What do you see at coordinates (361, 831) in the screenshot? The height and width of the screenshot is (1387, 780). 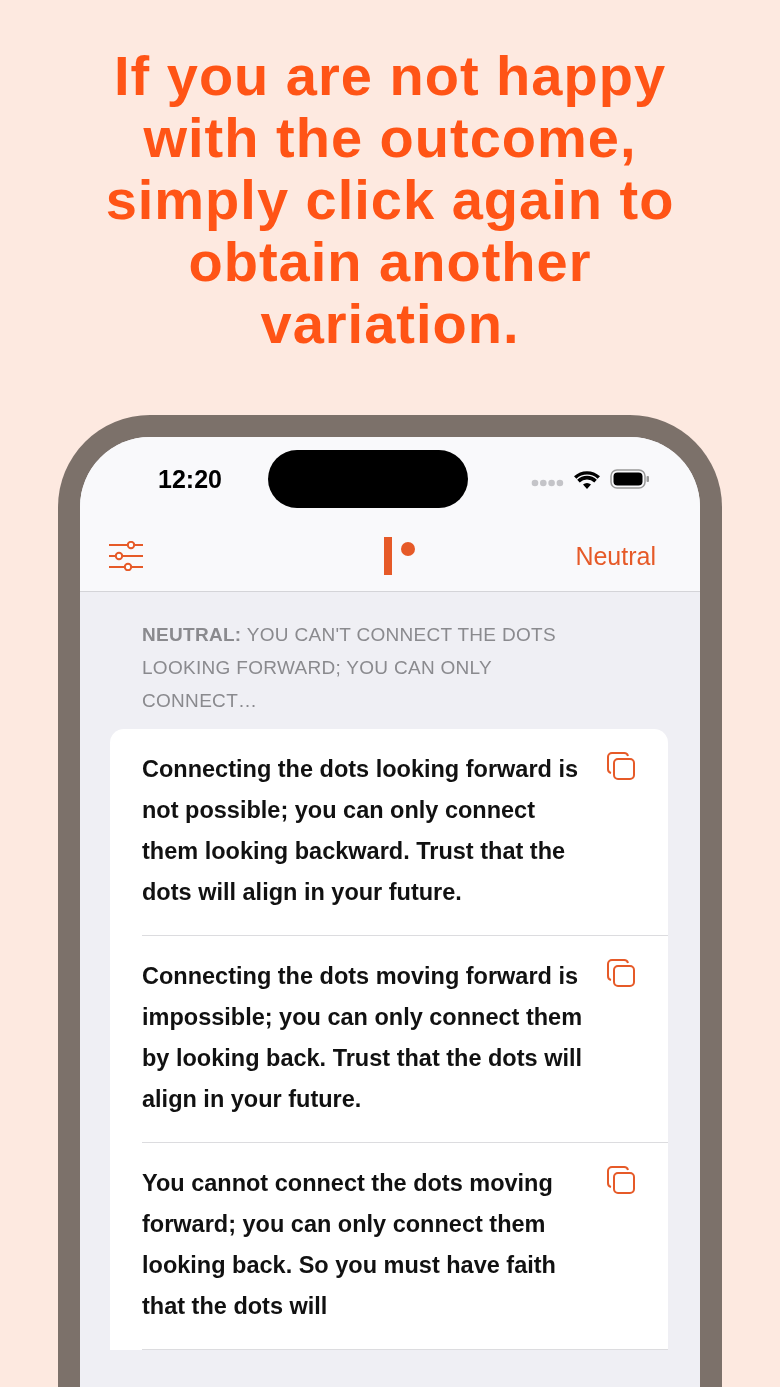 I see `result-text: Connecting the dots looking forward is not possible; you can only connect them looking backward. Trust that the dots will align in your future.` at bounding box center [361, 831].